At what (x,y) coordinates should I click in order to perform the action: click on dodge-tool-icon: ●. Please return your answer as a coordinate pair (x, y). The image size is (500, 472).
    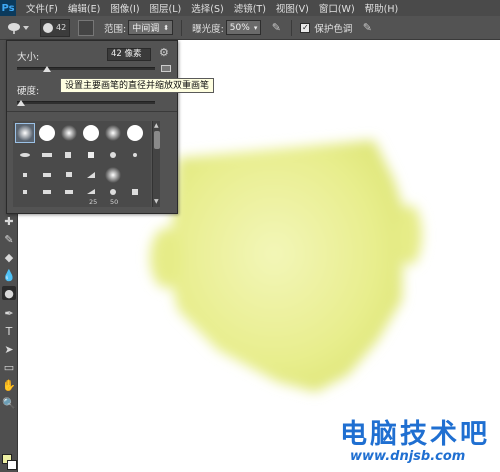
    Looking at the image, I should click on (9, 293).